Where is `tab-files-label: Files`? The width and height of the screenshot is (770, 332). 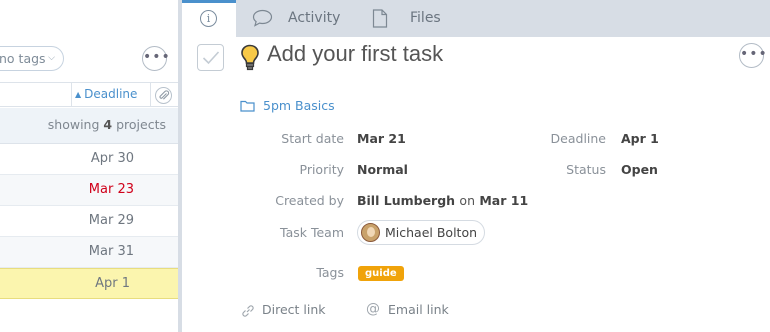 tab-files-label: Files is located at coordinates (425, 18).